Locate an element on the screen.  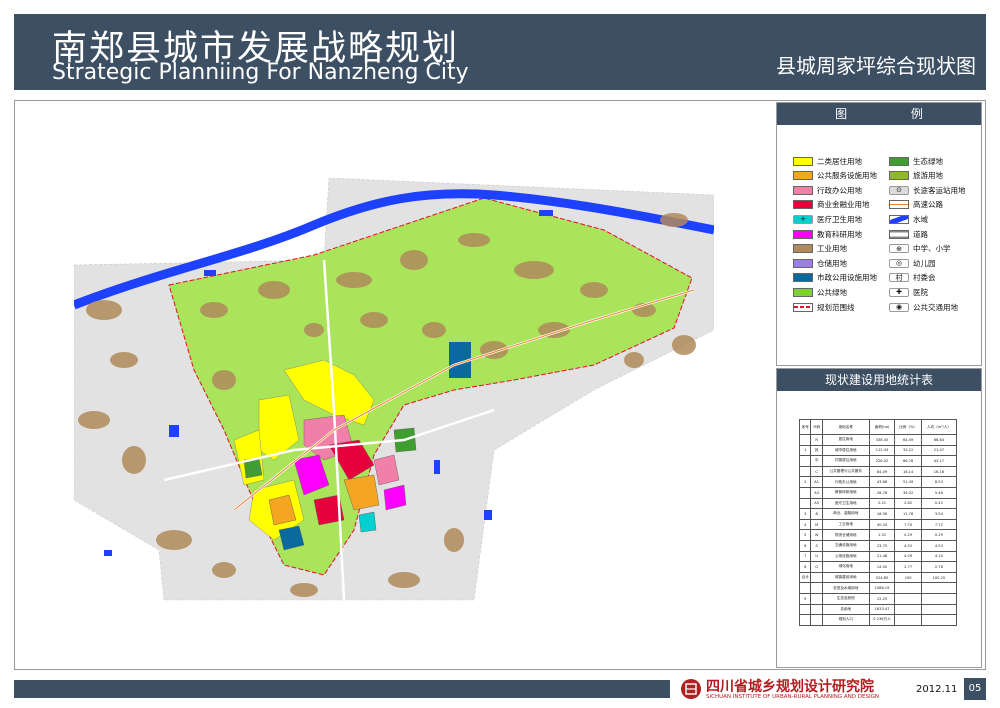
table-column-header: 序号 is located at coordinates (805, 427).